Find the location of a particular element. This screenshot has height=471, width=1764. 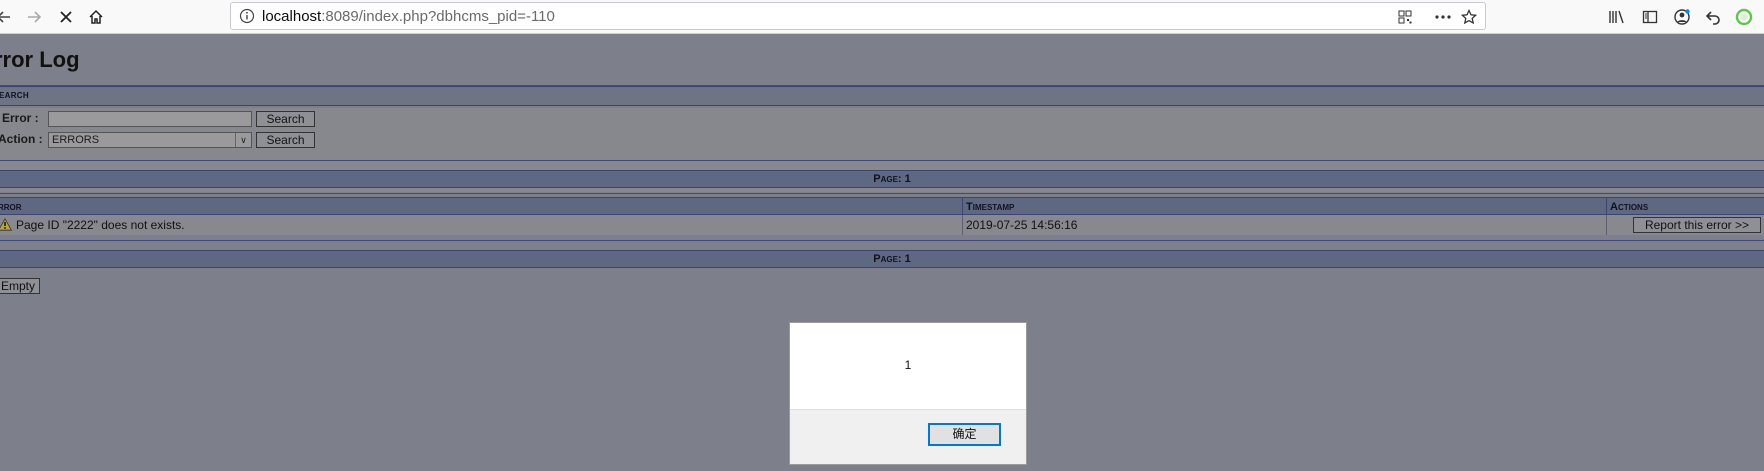

column-header-timestamp: Timestamp is located at coordinates (990, 207).